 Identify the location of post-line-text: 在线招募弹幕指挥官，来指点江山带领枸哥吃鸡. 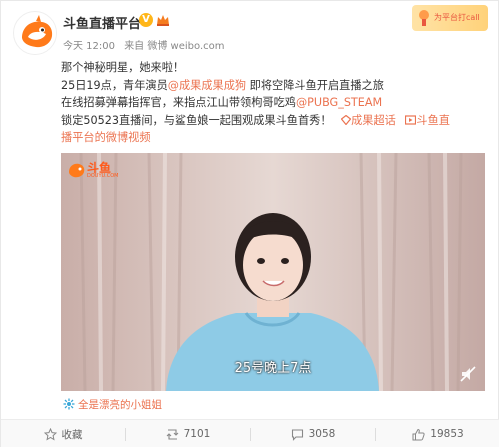
(178, 103).